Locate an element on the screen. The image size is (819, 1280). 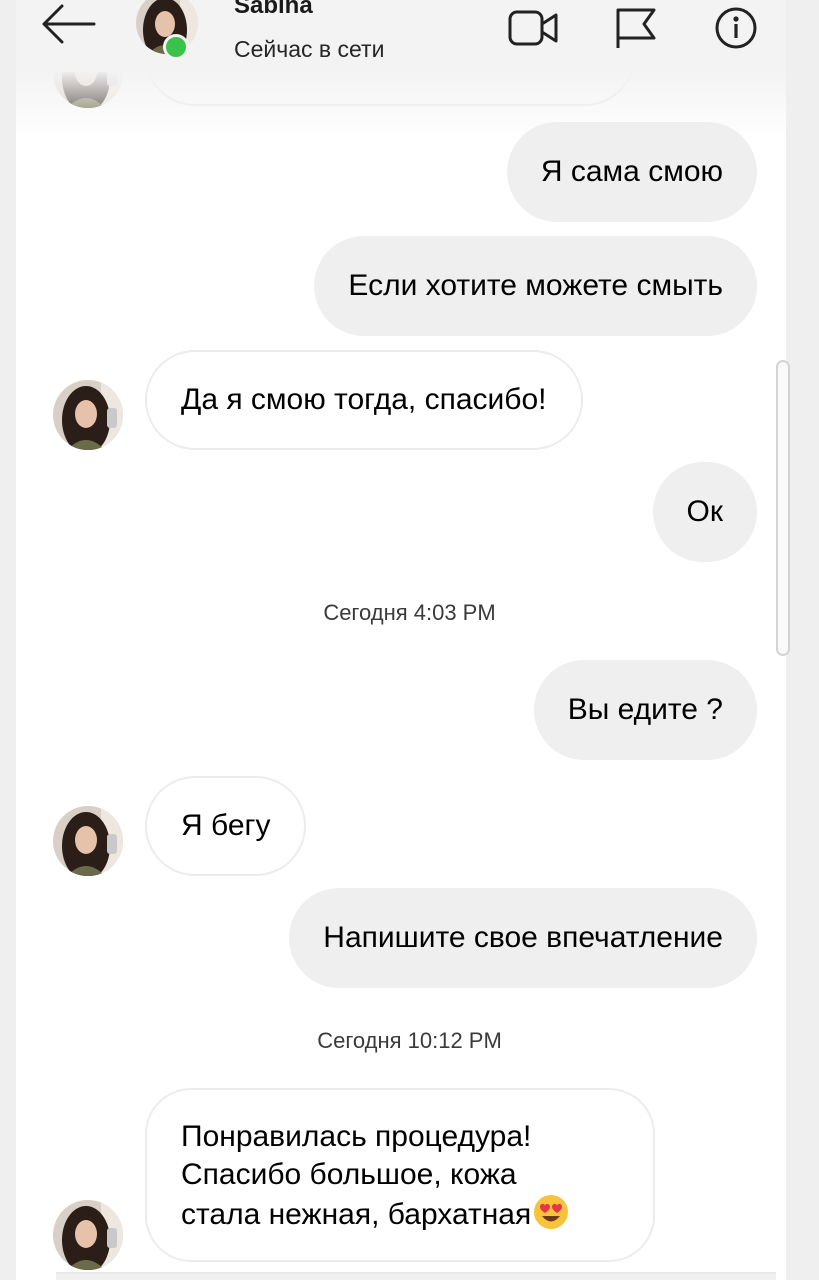
outgoing-message: Вы едите ? is located at coordinates (645, 710).